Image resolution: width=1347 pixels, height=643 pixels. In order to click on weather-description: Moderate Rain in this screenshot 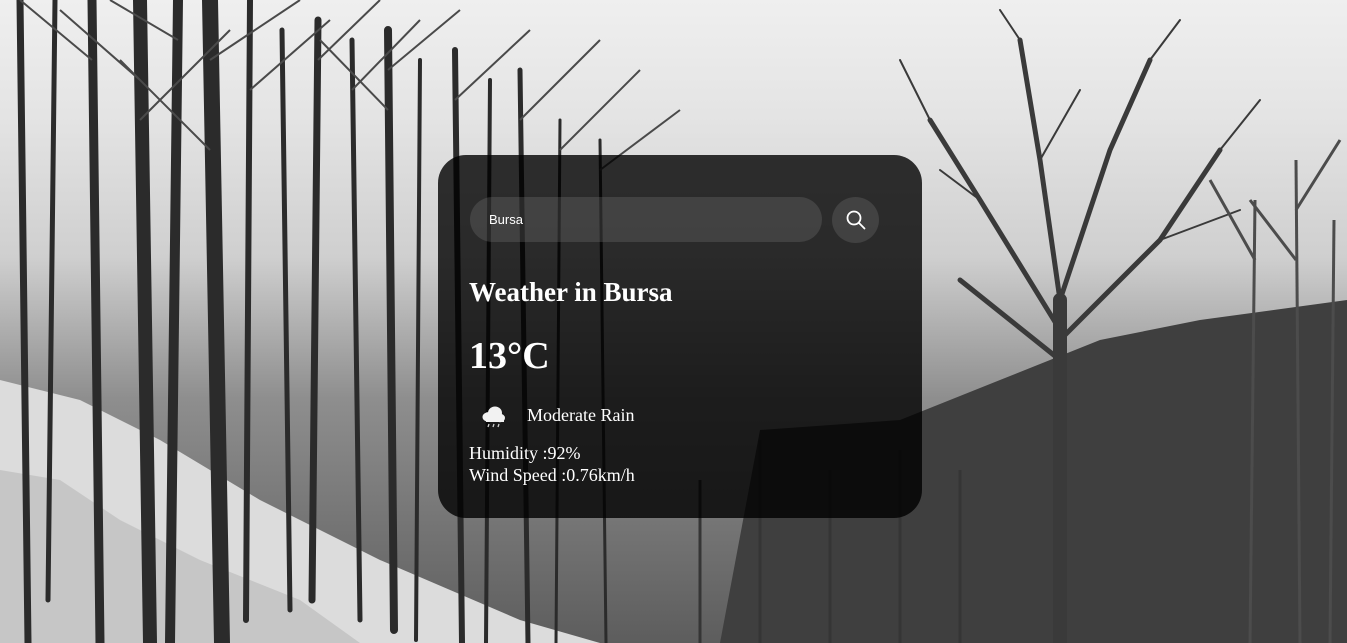, I will do `click(581, 415)`.